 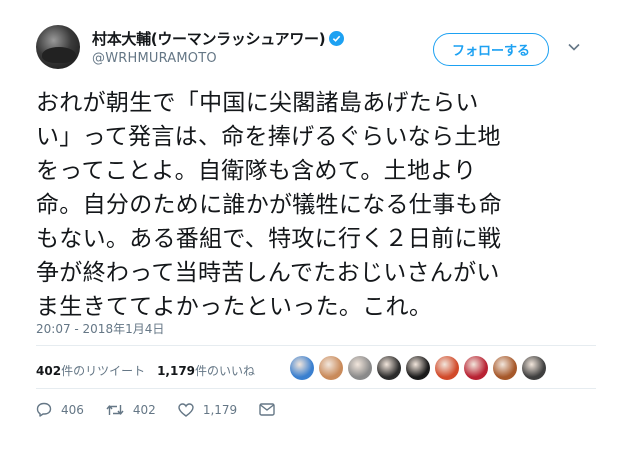 I want to click on engagement-stats: 402件のリツイート 1,179件のいいね, so click(x=151, y=370).